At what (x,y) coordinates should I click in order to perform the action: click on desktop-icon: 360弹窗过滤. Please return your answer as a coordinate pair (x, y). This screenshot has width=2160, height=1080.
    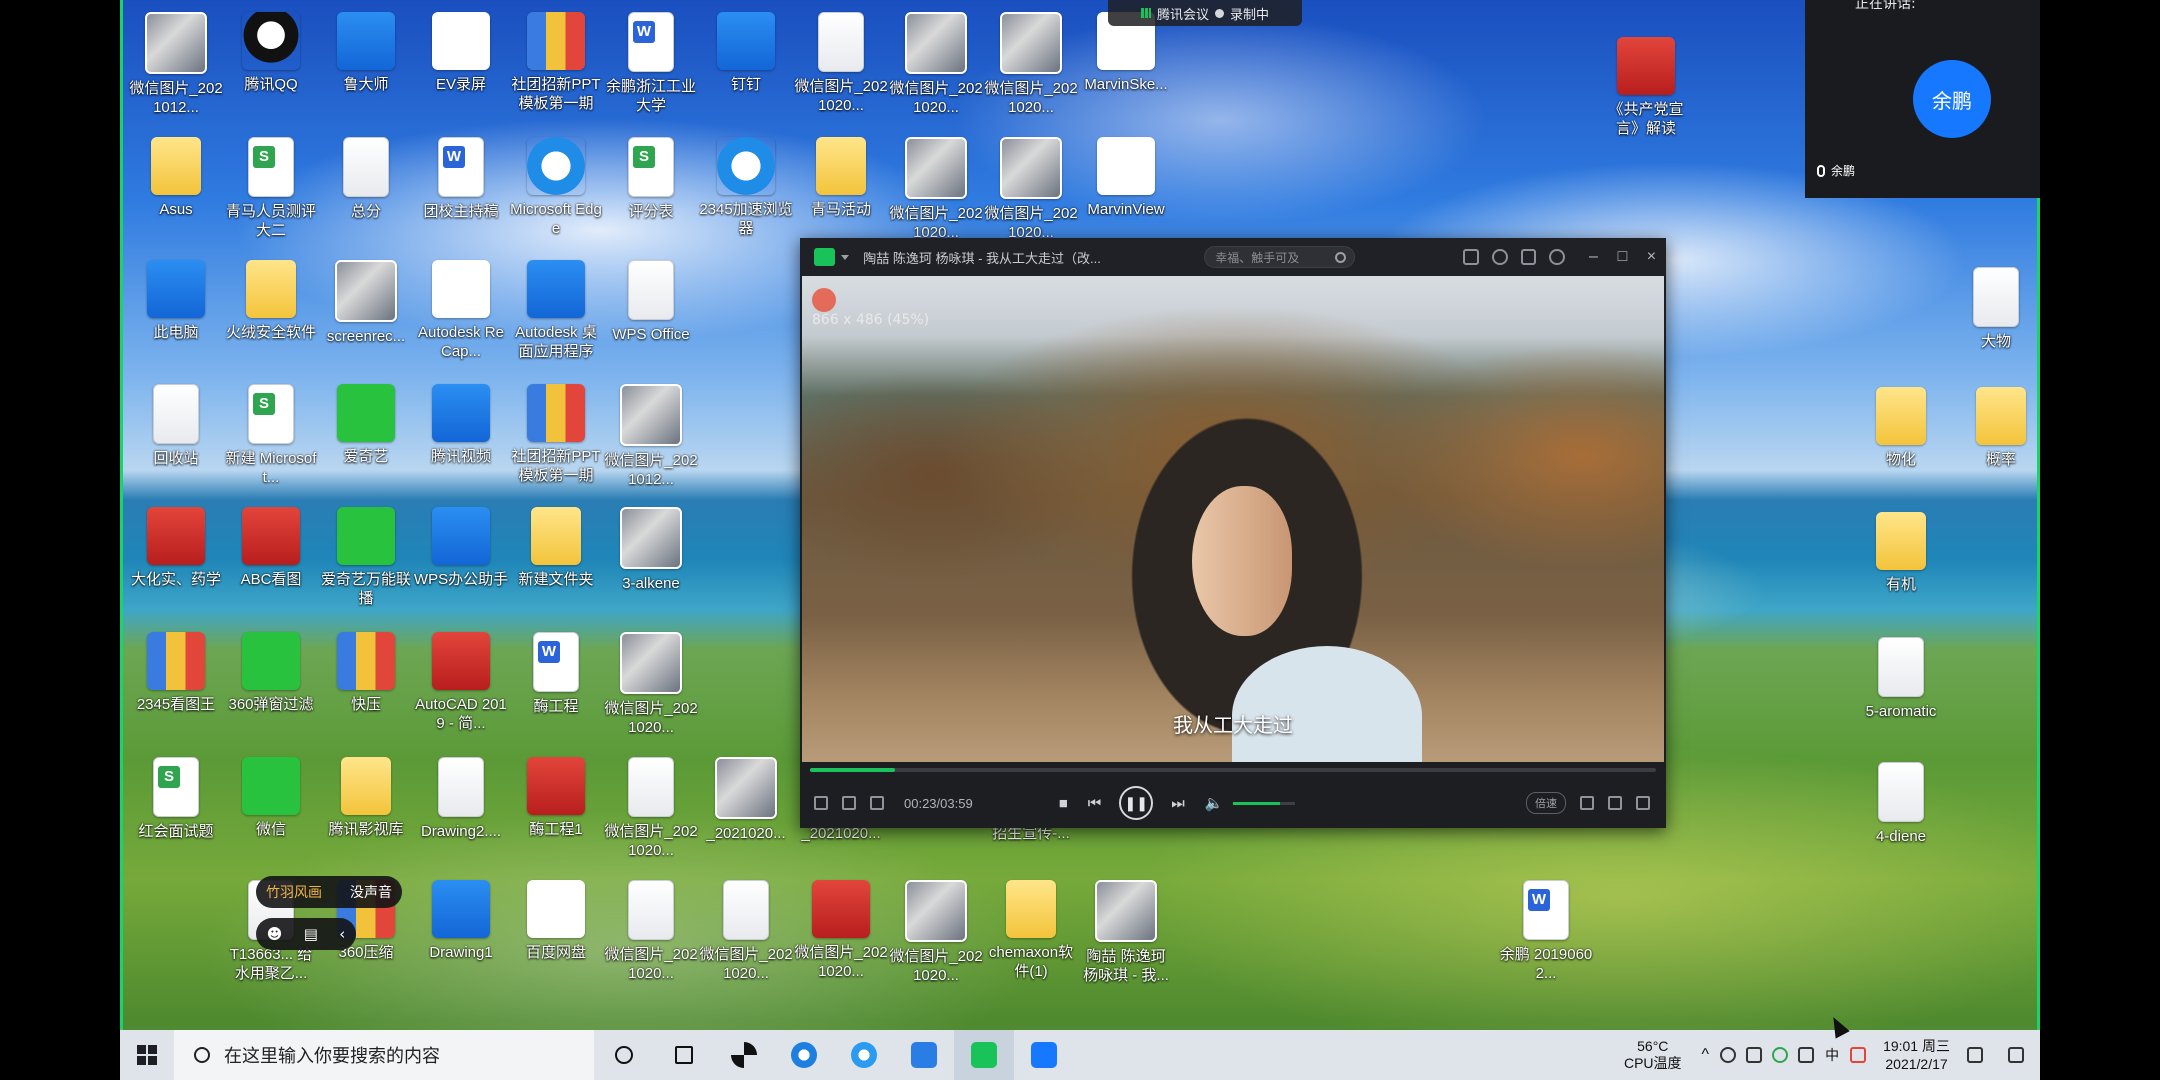
    Looking at the image, I should click on (271, 673).